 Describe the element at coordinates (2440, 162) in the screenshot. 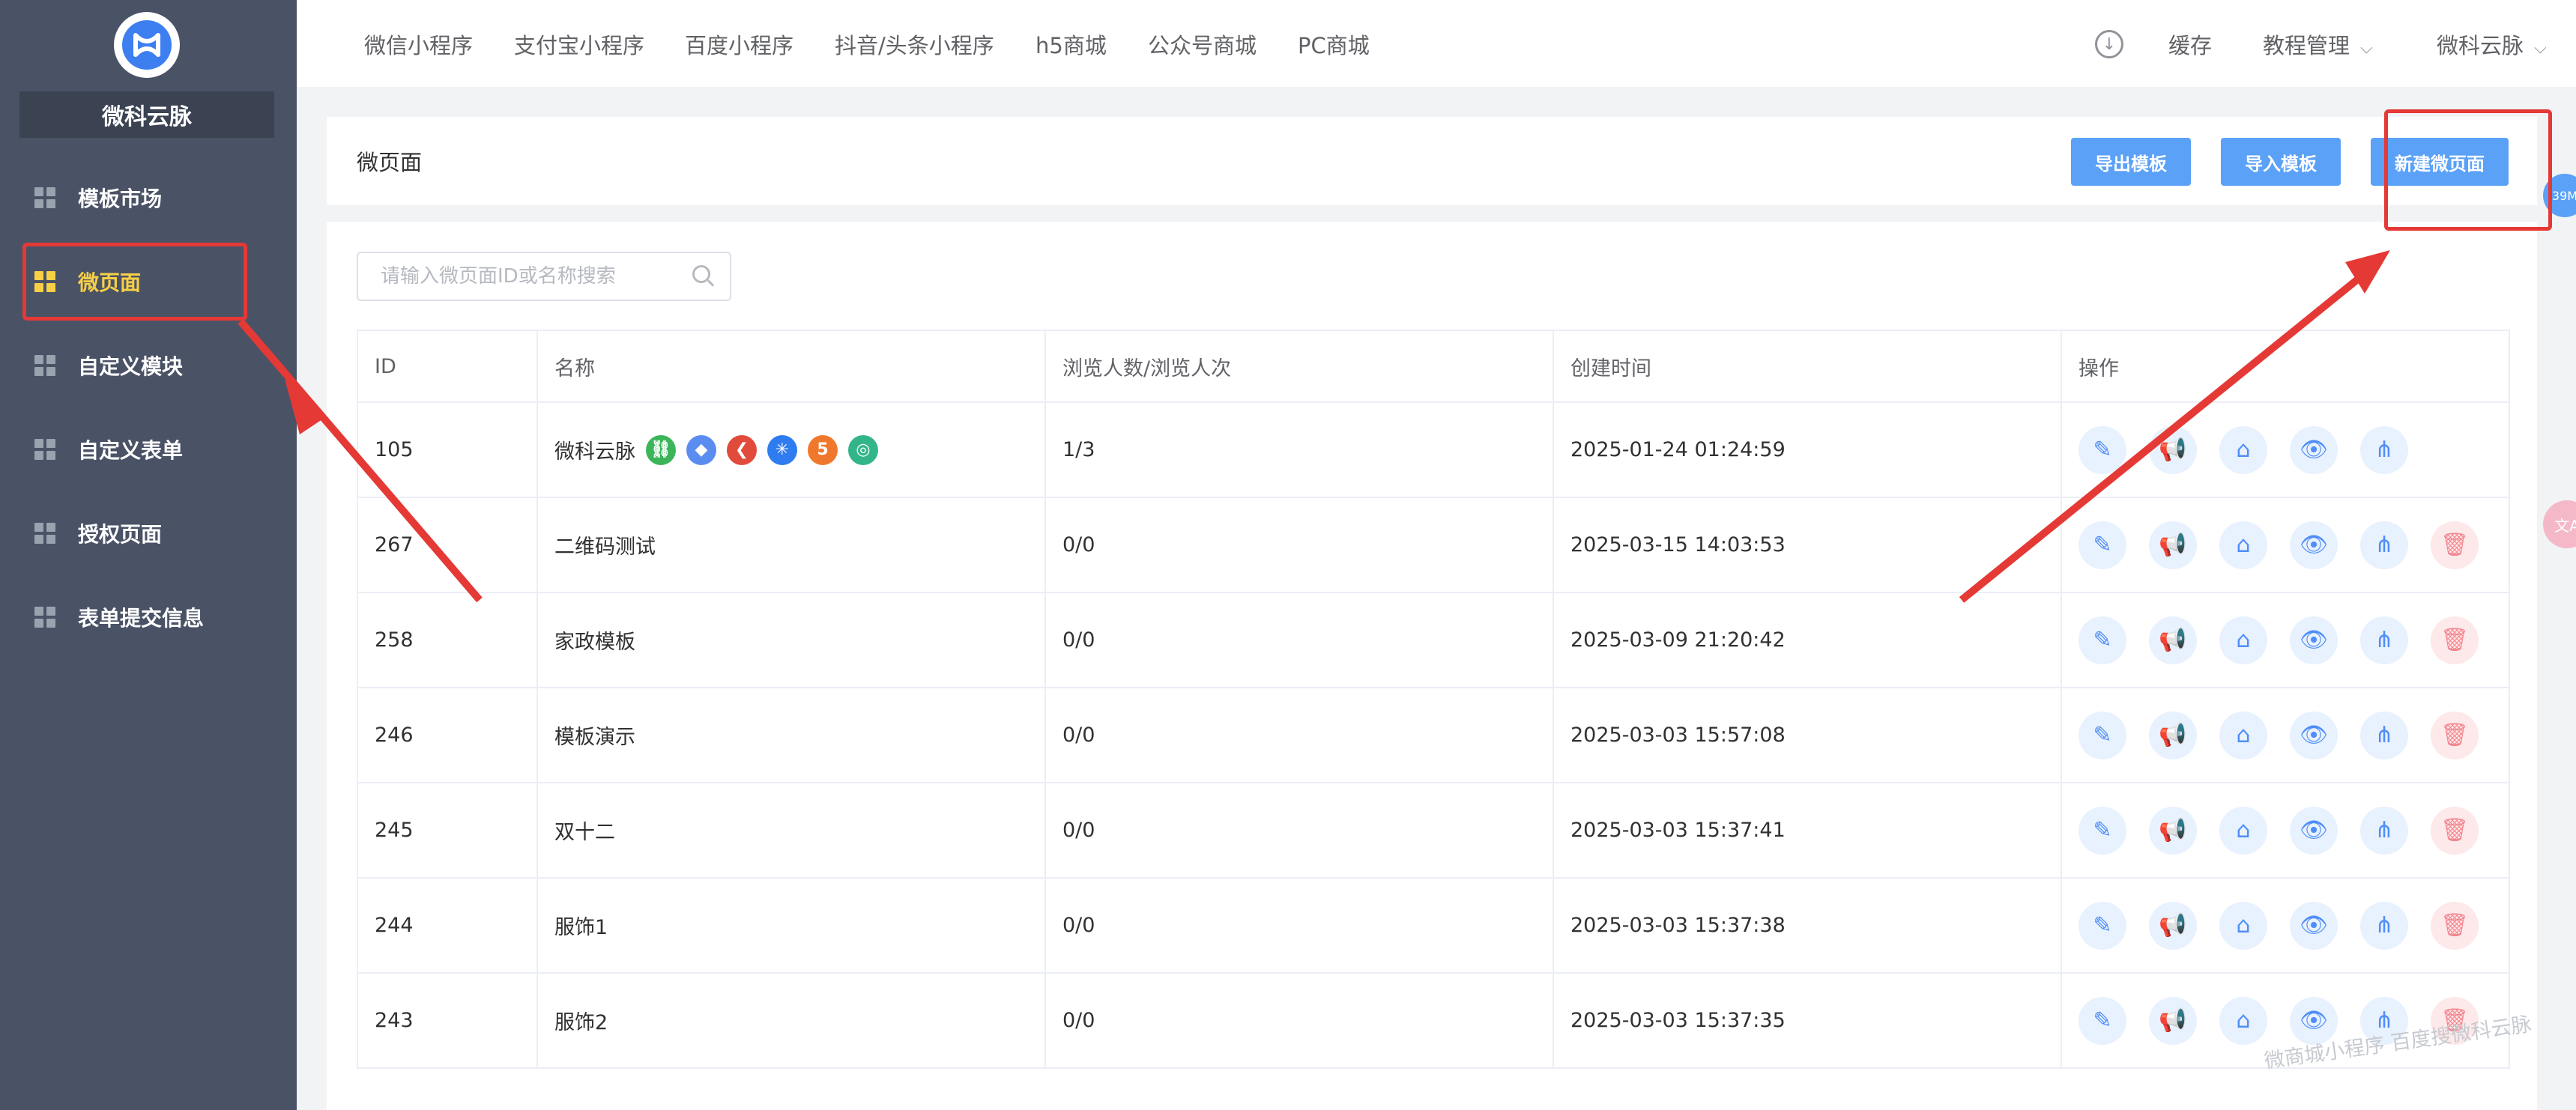

I see `create-micro-page-button: 新建微页面` at that location.